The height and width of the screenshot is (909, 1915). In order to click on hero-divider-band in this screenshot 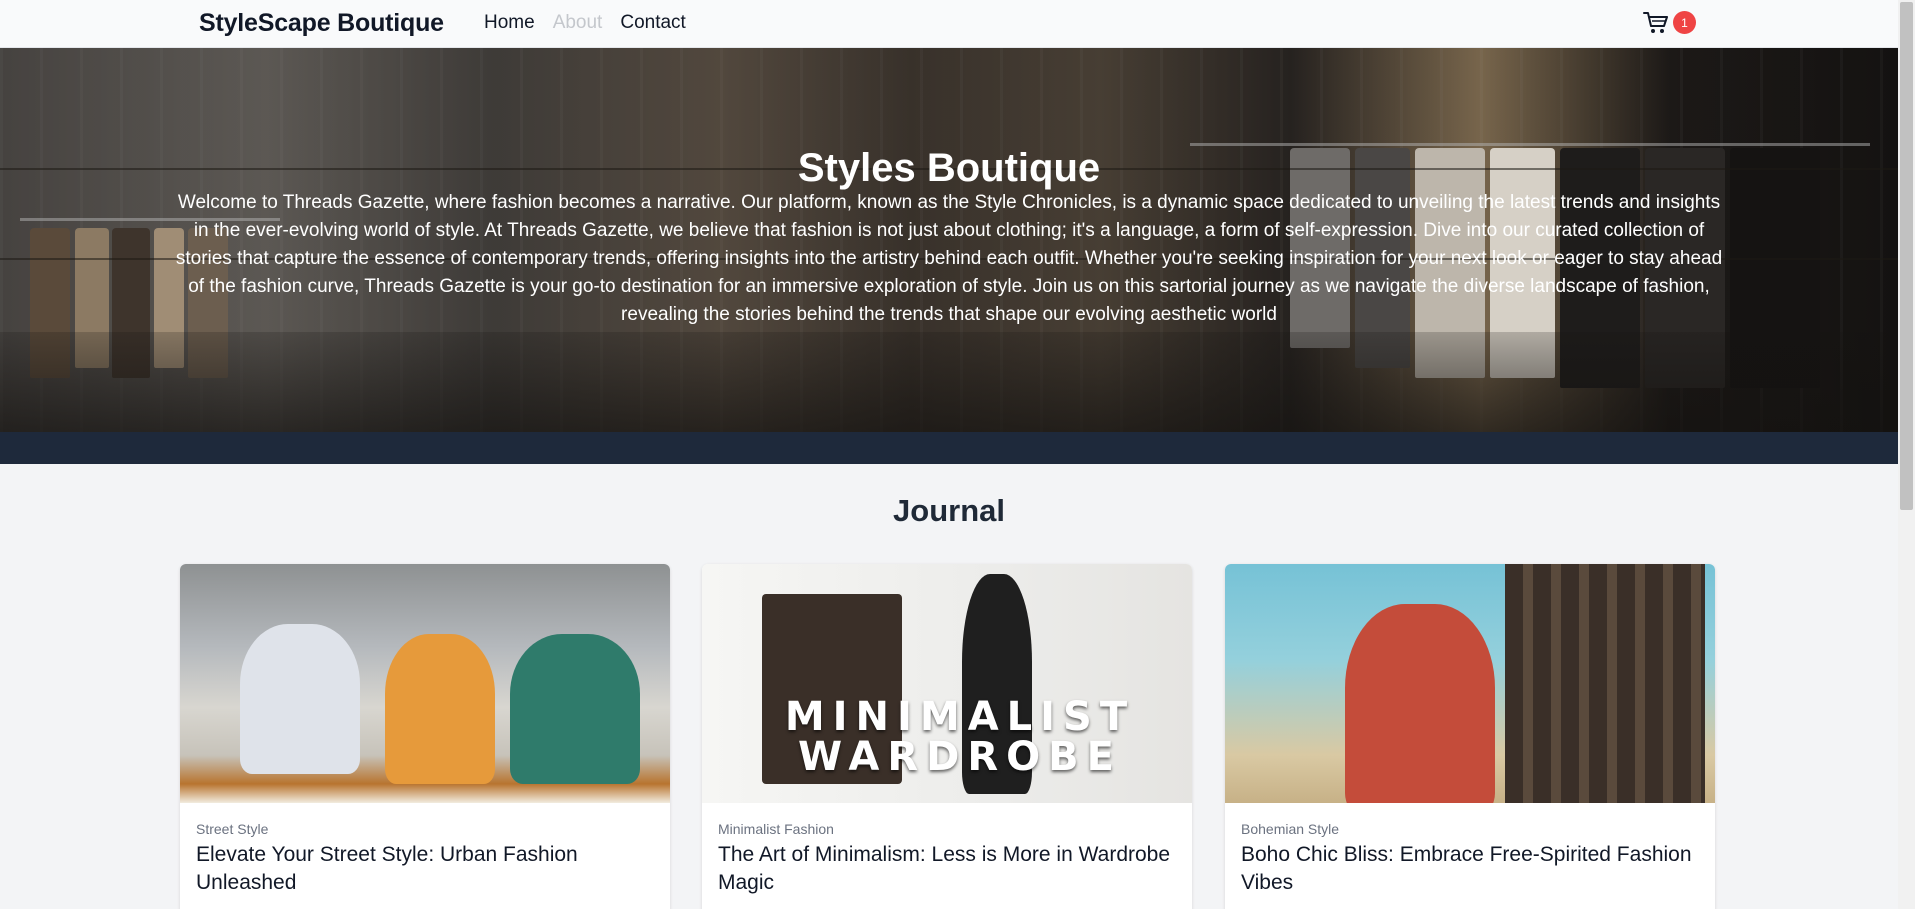, I will do `click(949, 448)`.